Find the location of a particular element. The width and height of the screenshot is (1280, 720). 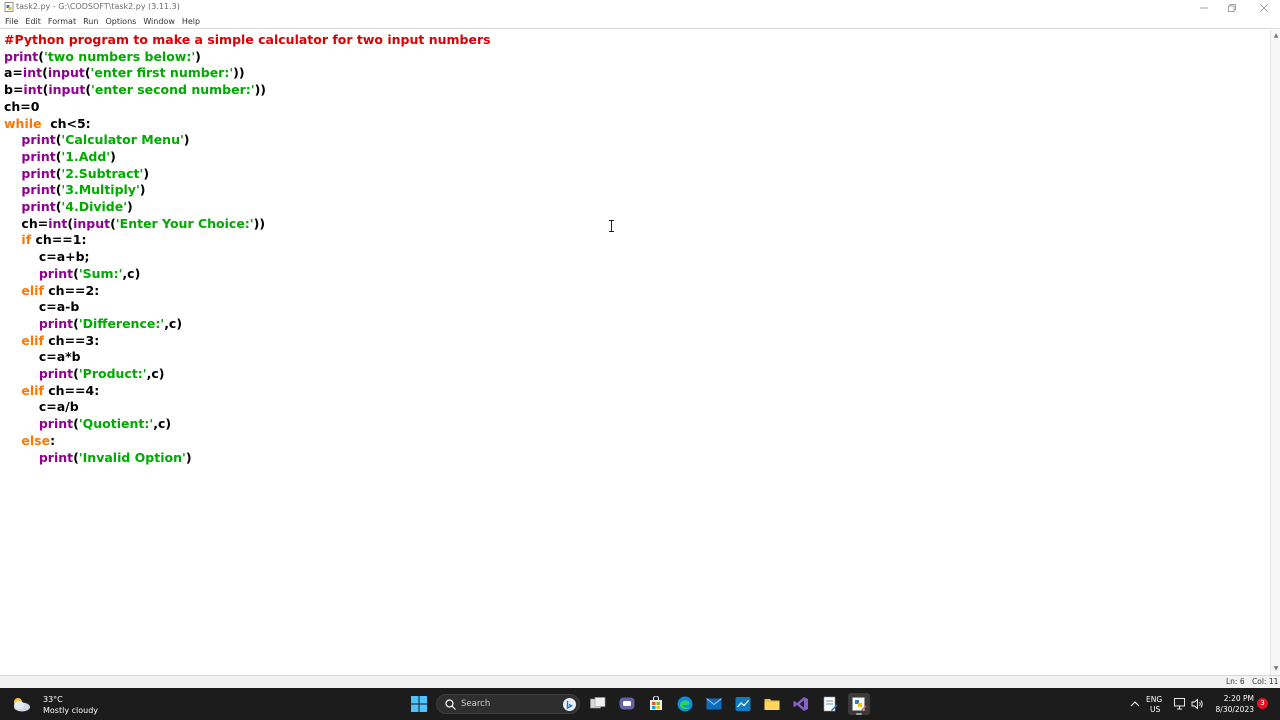

code-line: c=a/b is located at coordinates (41, 407).